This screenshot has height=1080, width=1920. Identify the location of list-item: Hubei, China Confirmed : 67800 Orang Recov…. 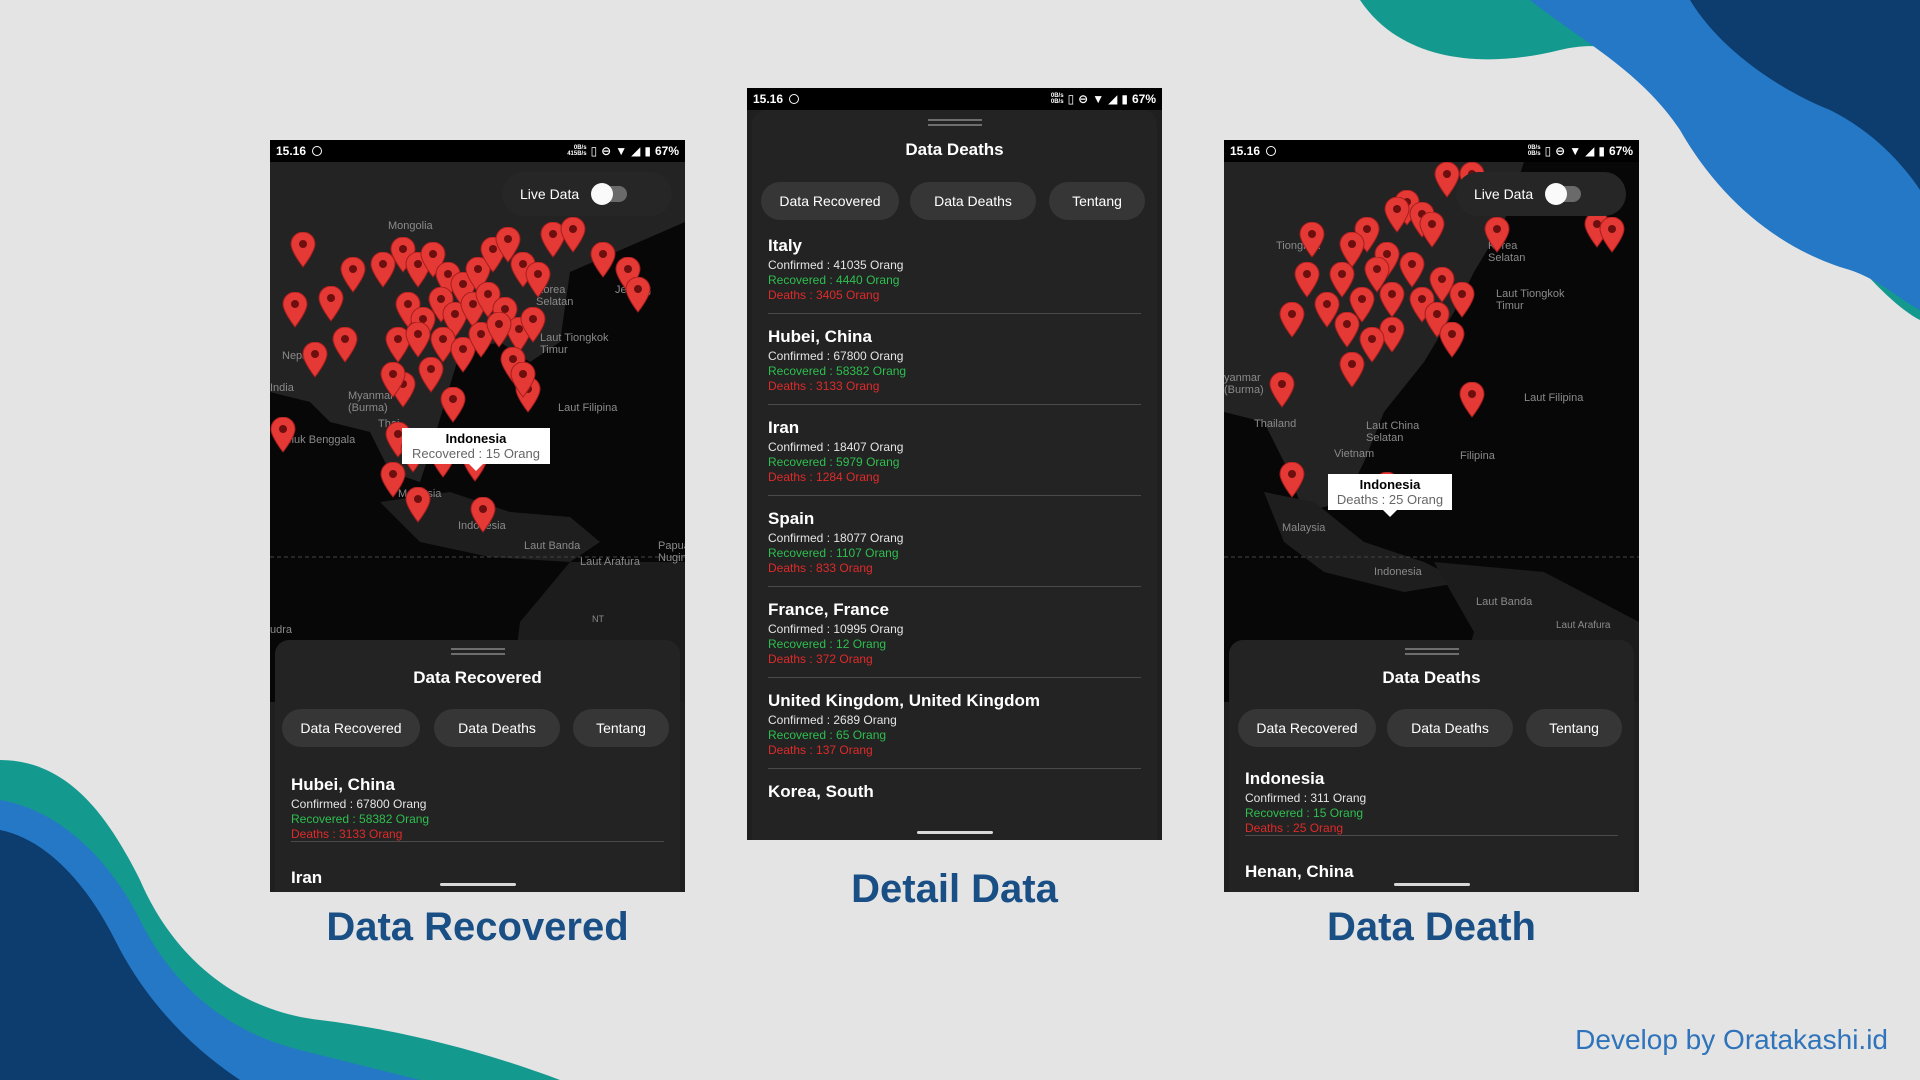
(954, 366).